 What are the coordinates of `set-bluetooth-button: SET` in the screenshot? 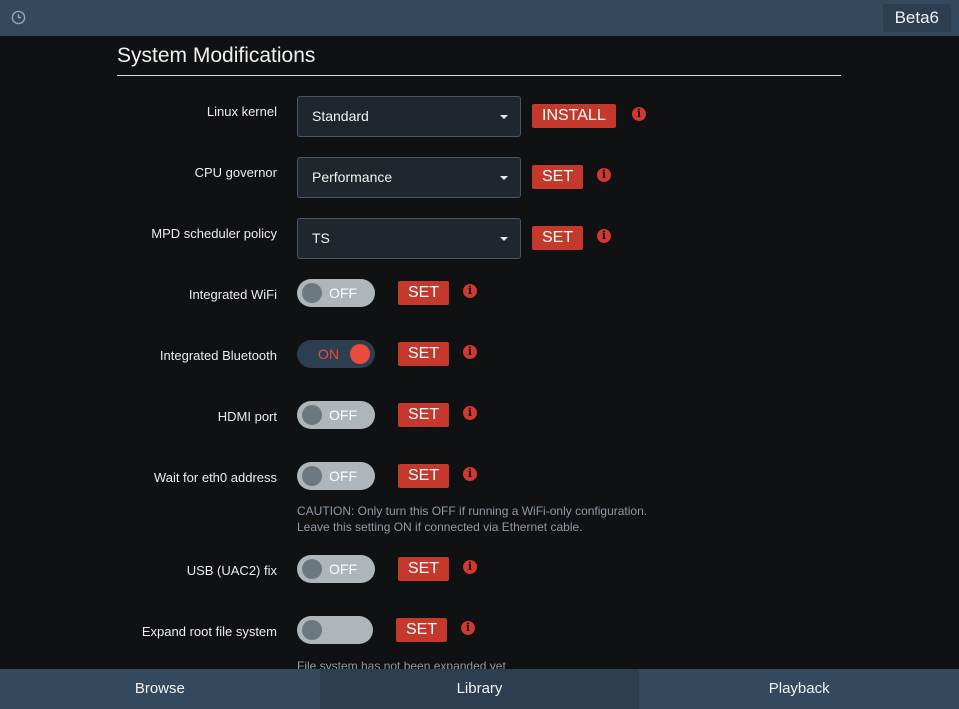 It's located at (424, 354).